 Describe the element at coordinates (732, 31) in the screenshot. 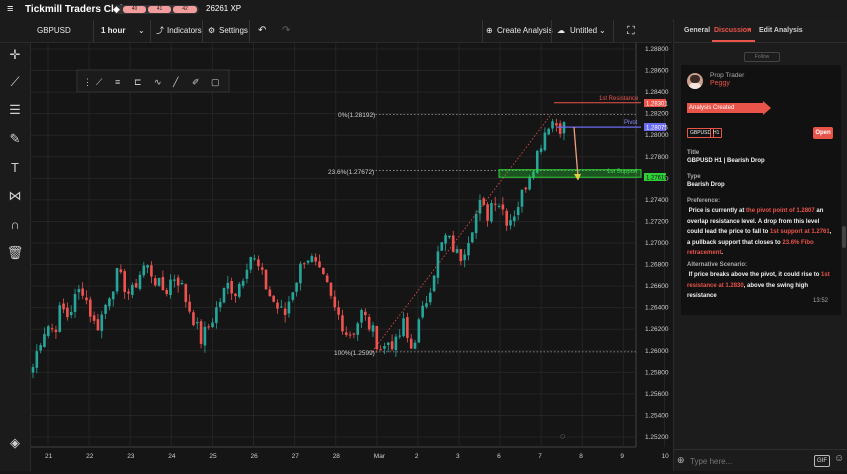

I see `tab-discussion: Discussion` at that location.